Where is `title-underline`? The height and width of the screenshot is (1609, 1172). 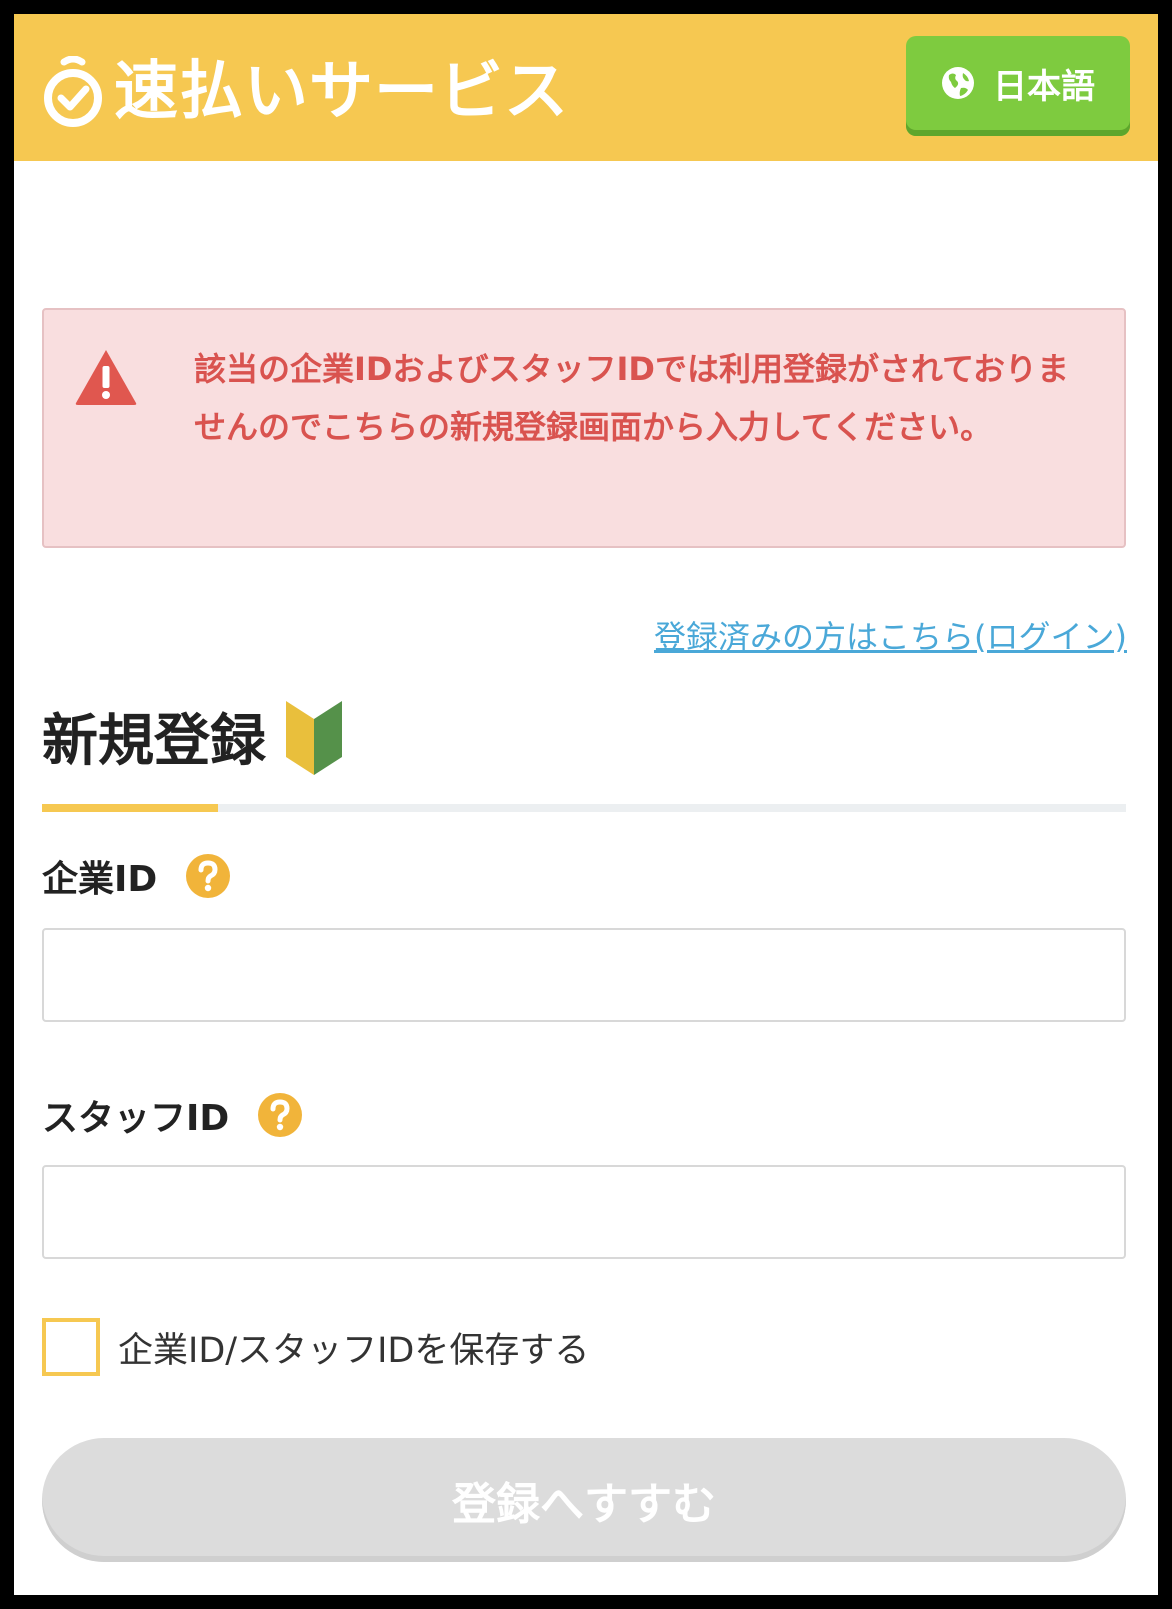 title-underline is located at coordinates (584, 808).